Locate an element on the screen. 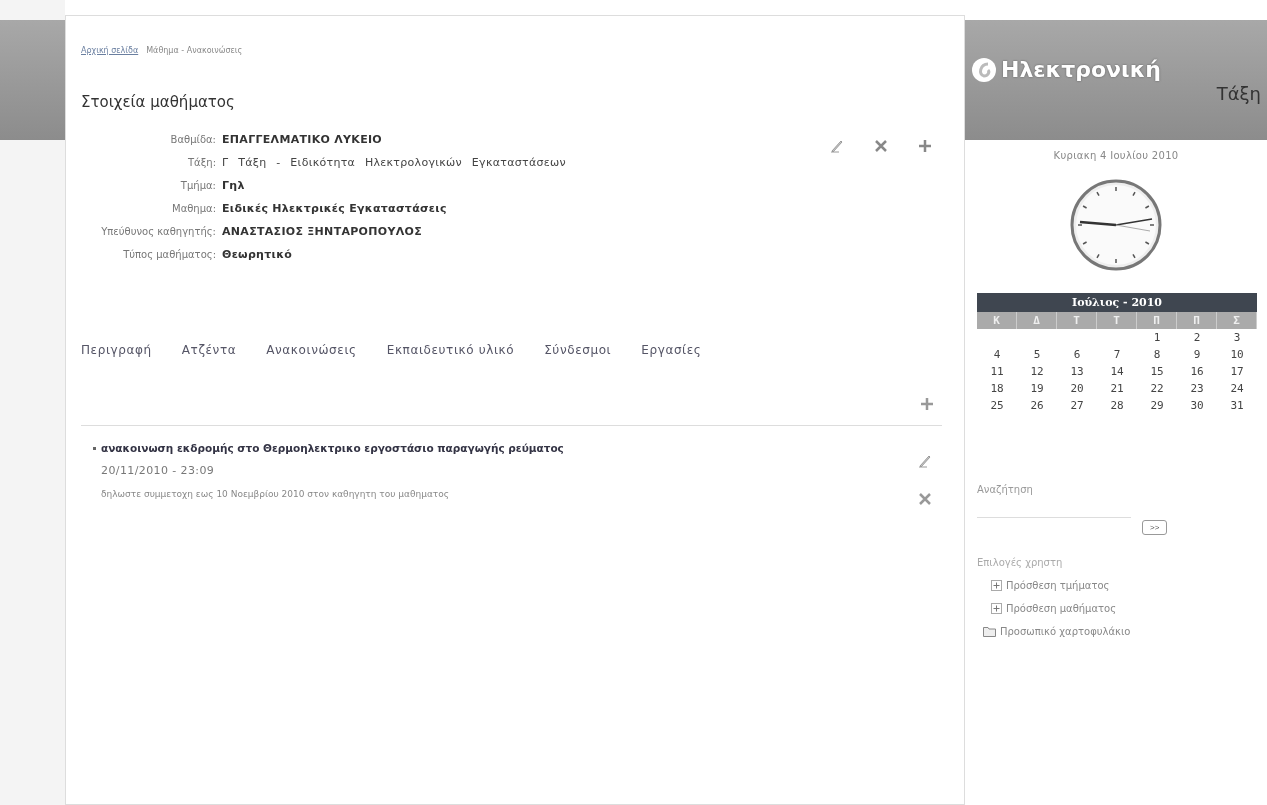  calendar-day: 26 is located at coordinates (1037, 405).